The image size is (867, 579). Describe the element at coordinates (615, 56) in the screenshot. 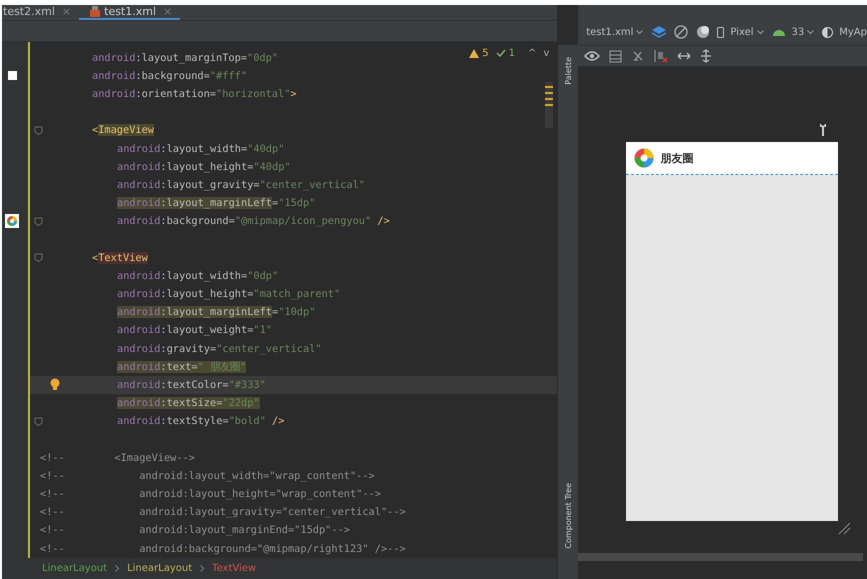

I see `blueprint-icon` at that location.